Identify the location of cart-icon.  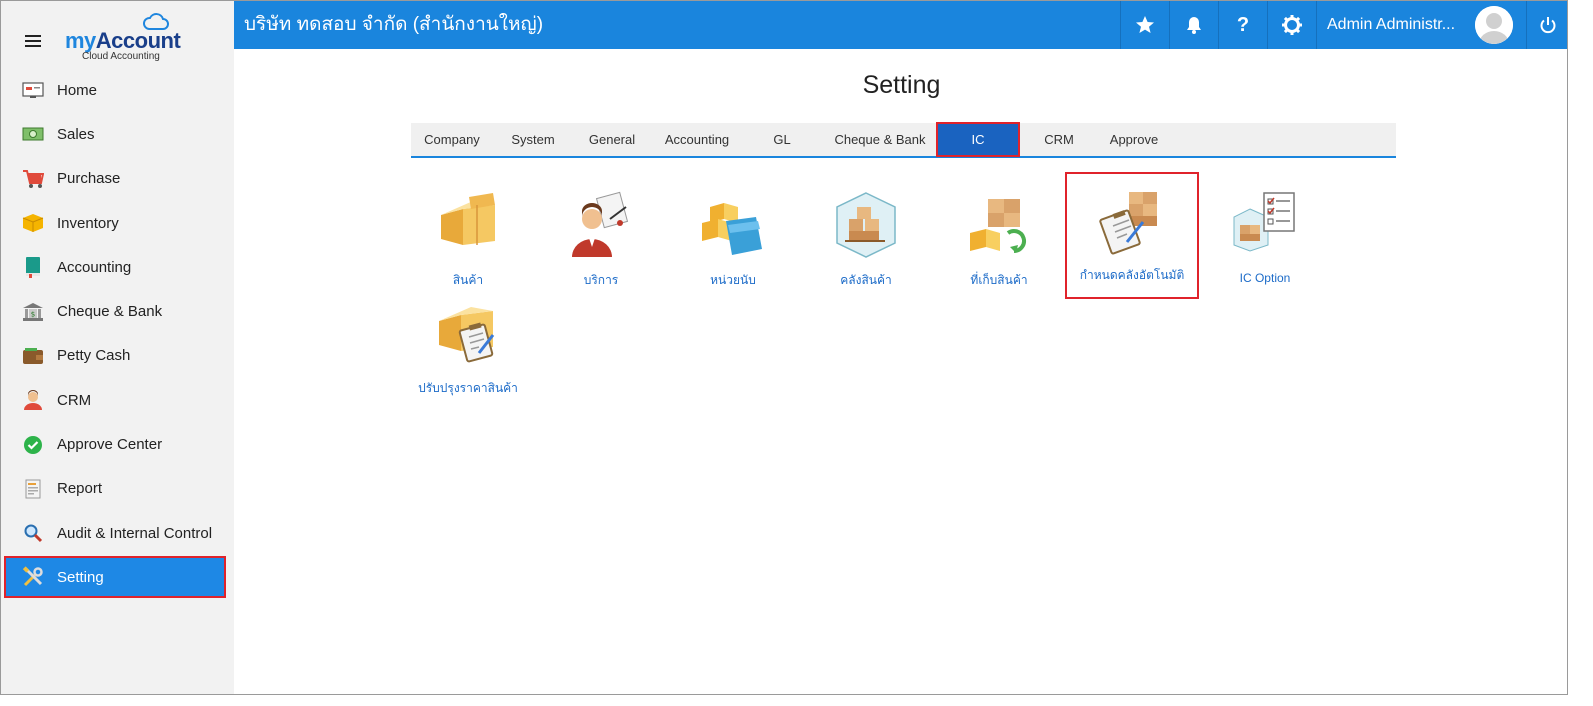
(33, 179).